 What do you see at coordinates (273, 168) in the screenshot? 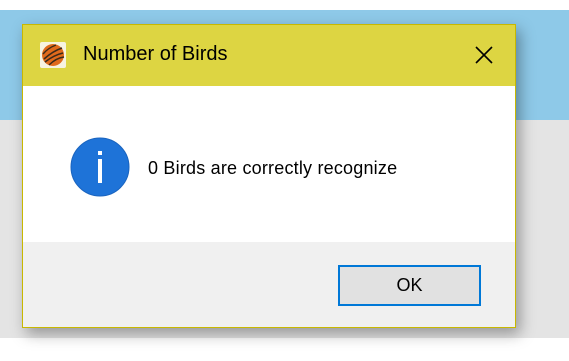
I see `dialog-message: 0 Birds are correctly recognize` at bounding box center [273, 168].